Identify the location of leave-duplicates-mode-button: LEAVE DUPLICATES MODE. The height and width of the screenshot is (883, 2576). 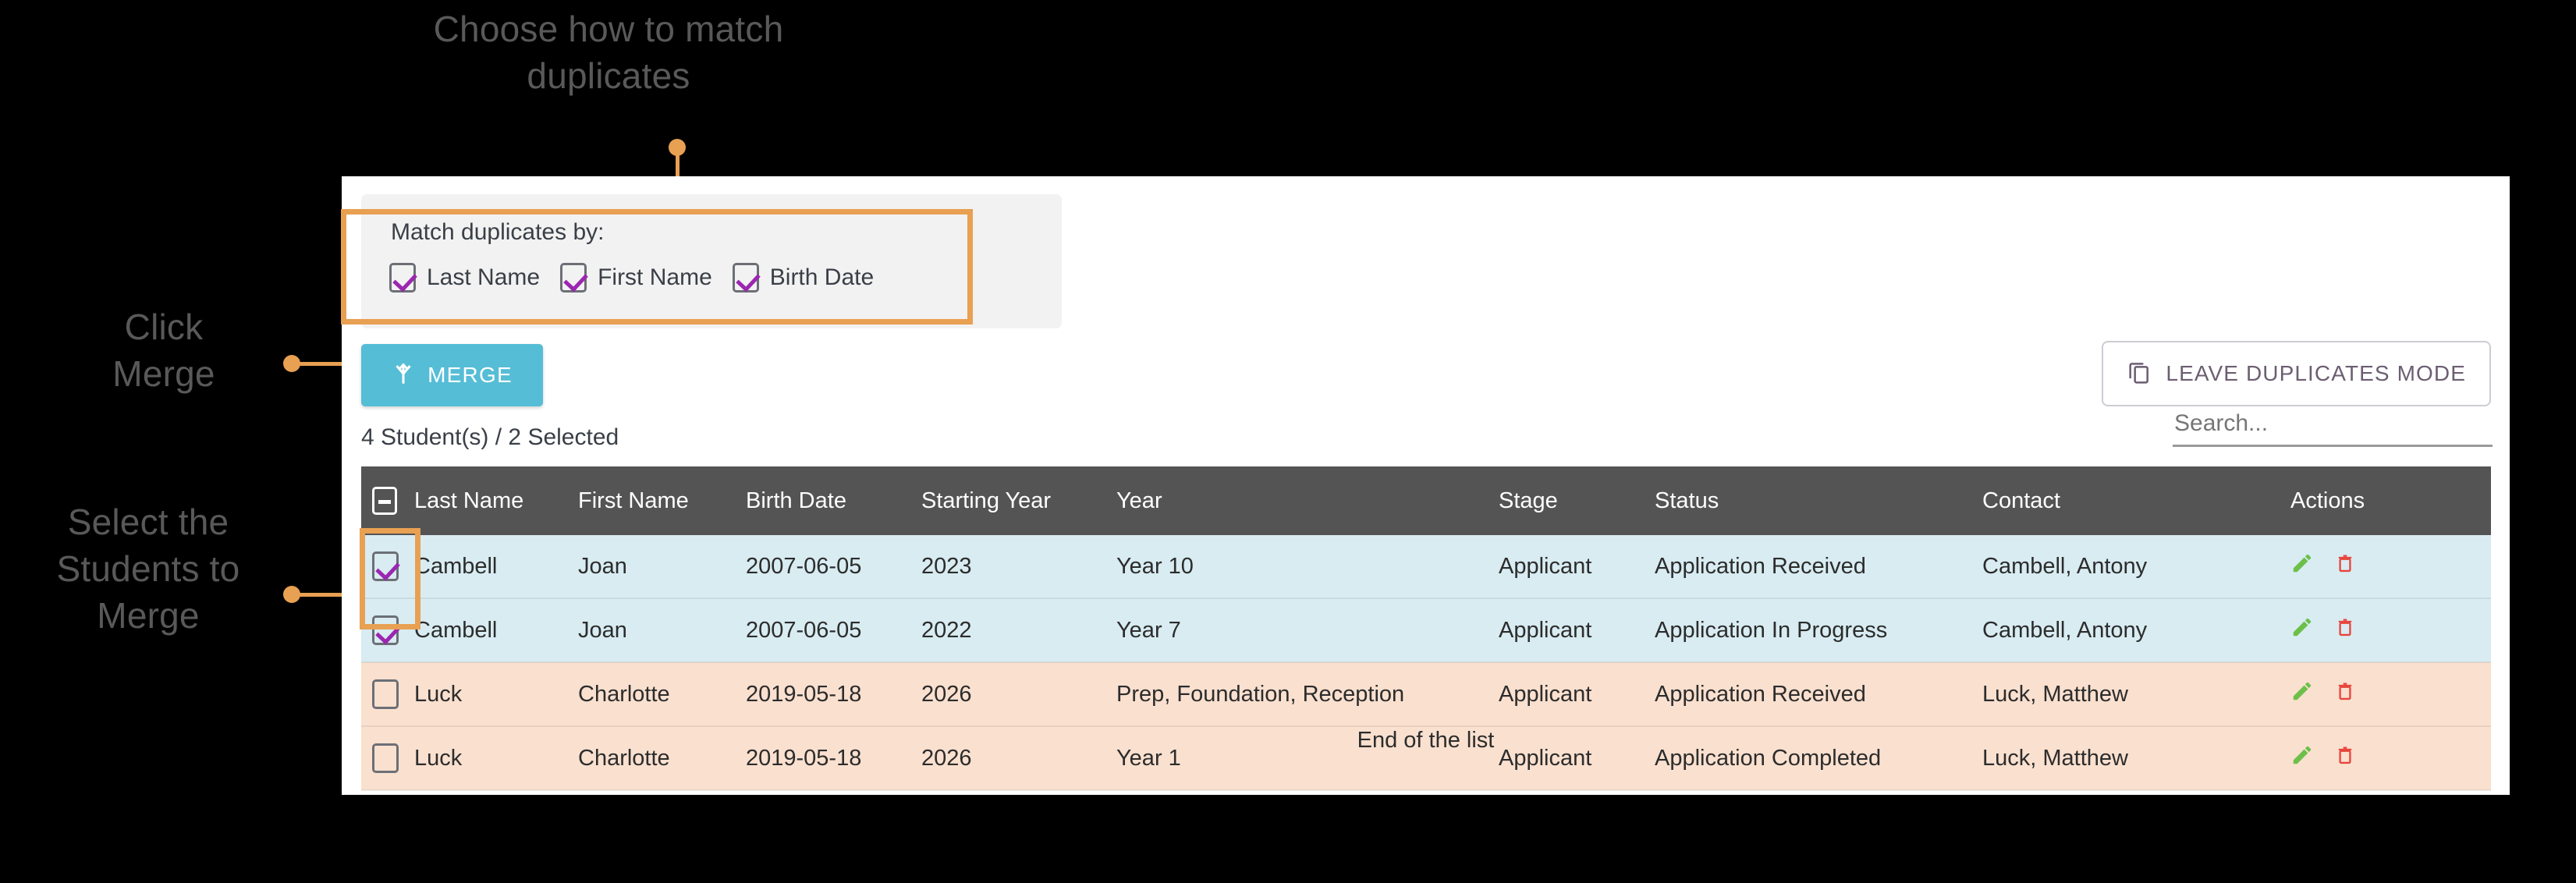
(2296, 373).